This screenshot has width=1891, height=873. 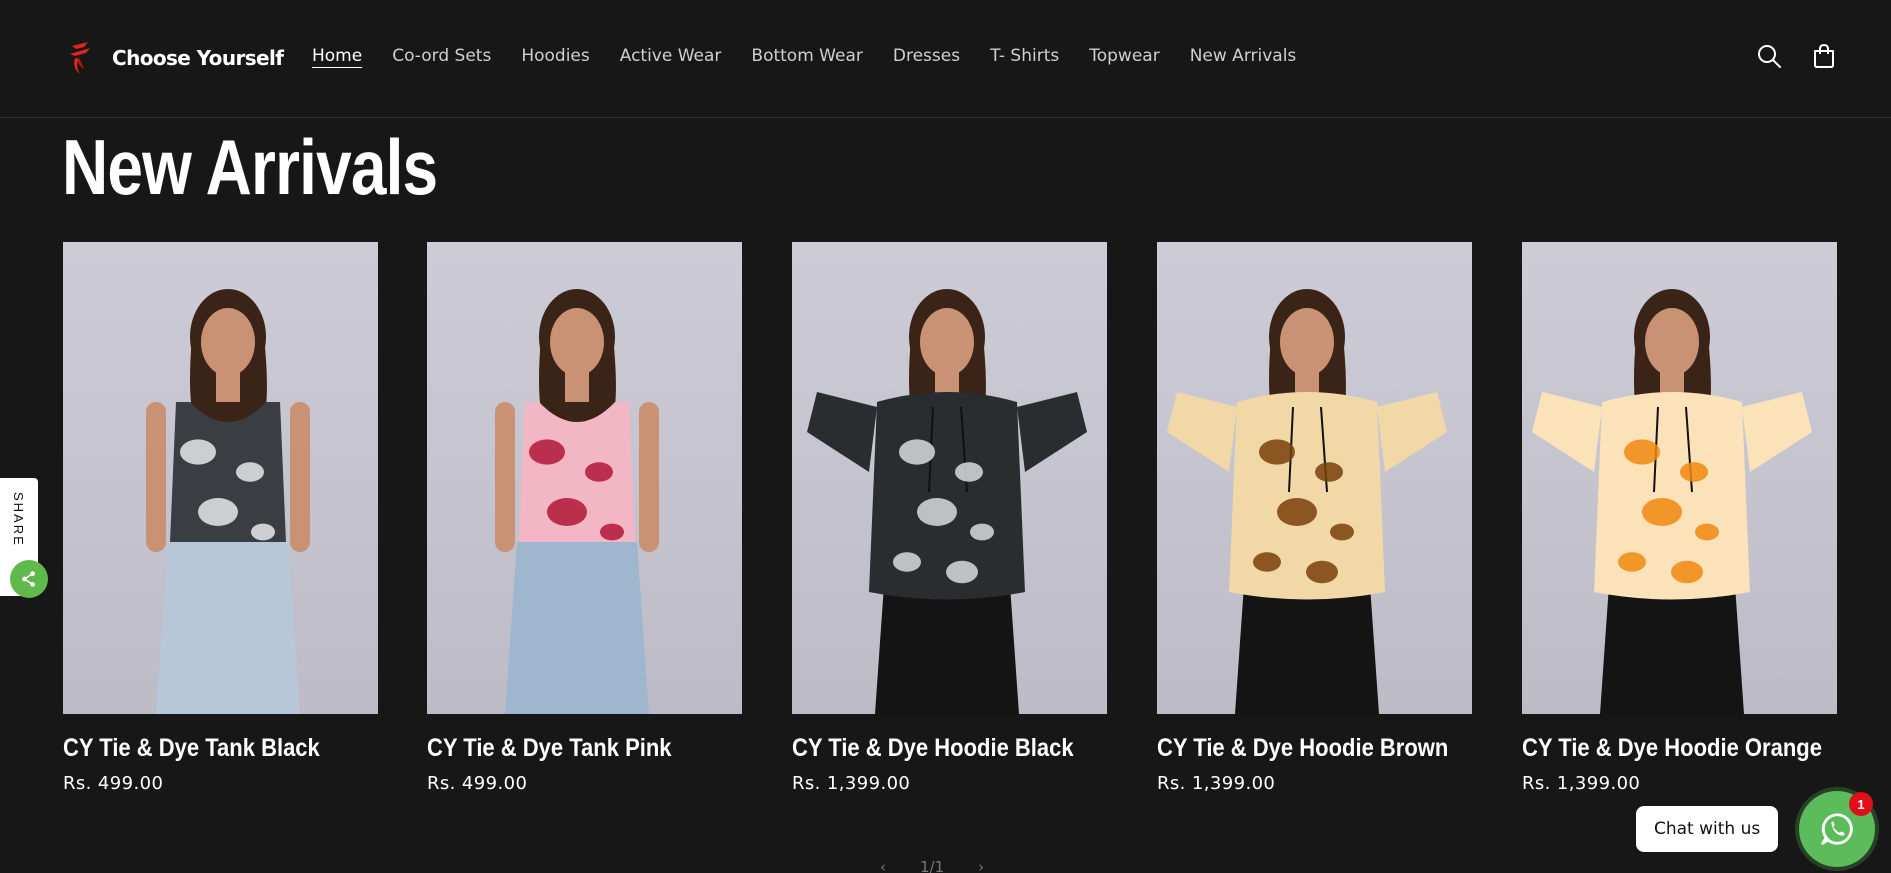 I want to click on nav-co-ord-sets: Co-ord Sets, so click(x=441, y=56).